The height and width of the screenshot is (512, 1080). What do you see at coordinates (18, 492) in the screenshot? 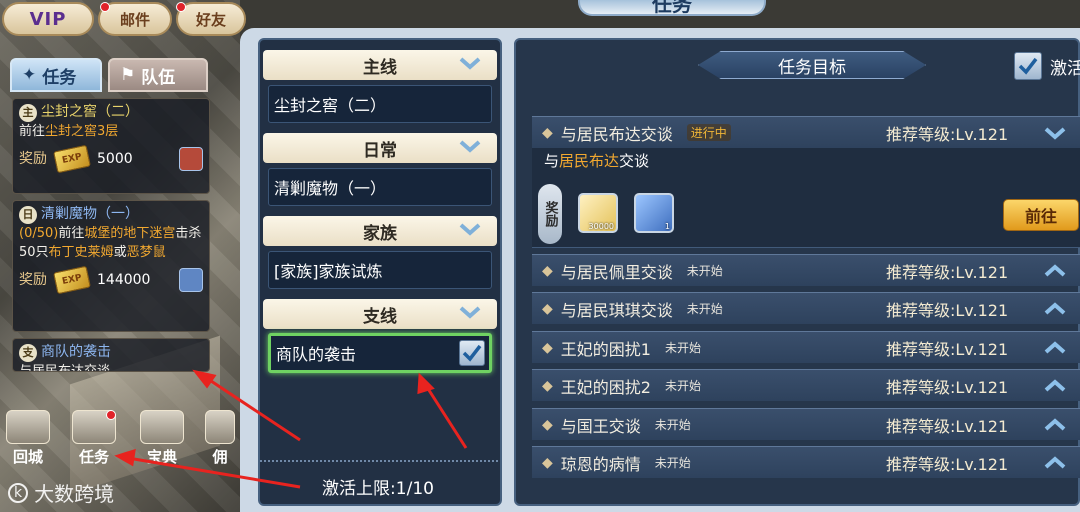
I see `watermark-logo: k` at bounding box center [18, 492].